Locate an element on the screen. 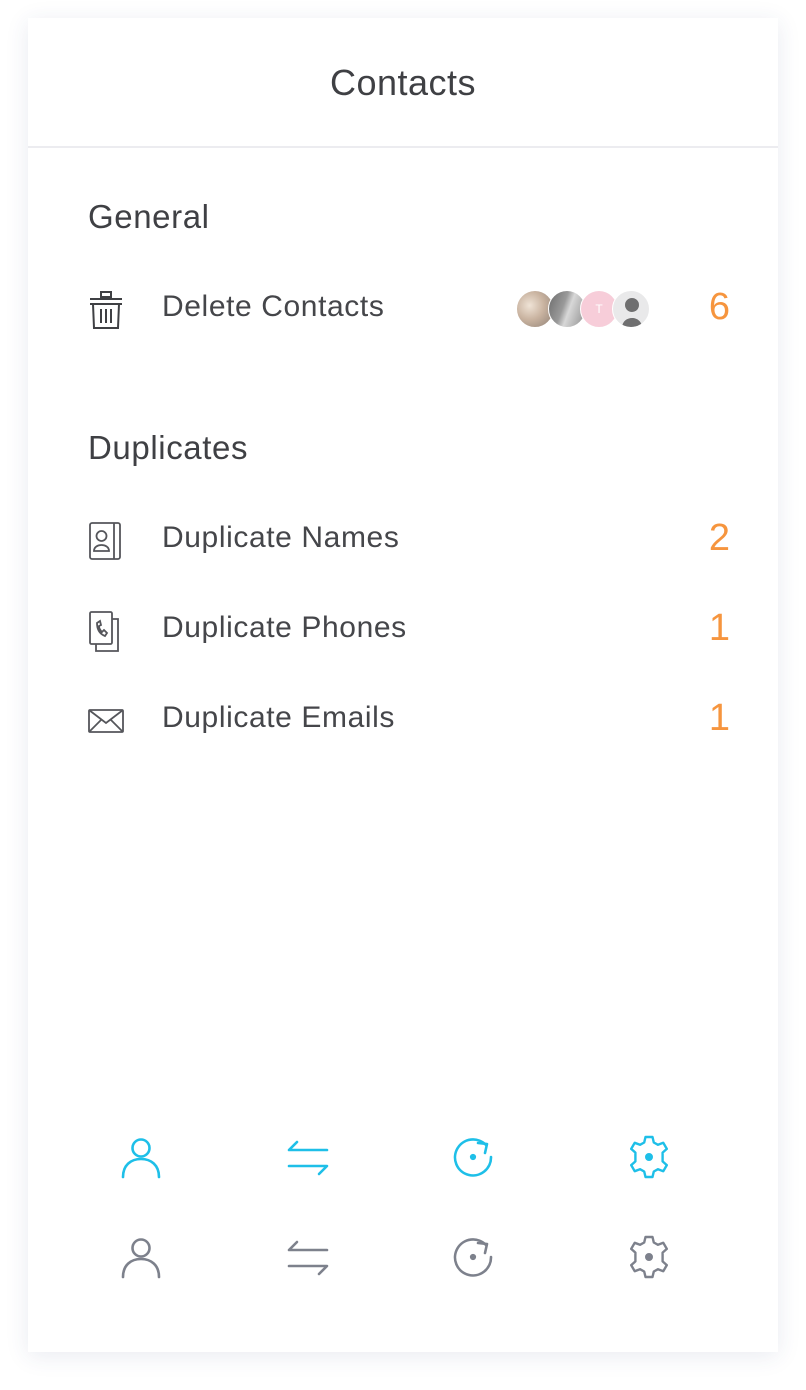 The height and width of the screenshot is (1390, 806). delete-contacts-count: 6 is located at coordinates (719, 307).